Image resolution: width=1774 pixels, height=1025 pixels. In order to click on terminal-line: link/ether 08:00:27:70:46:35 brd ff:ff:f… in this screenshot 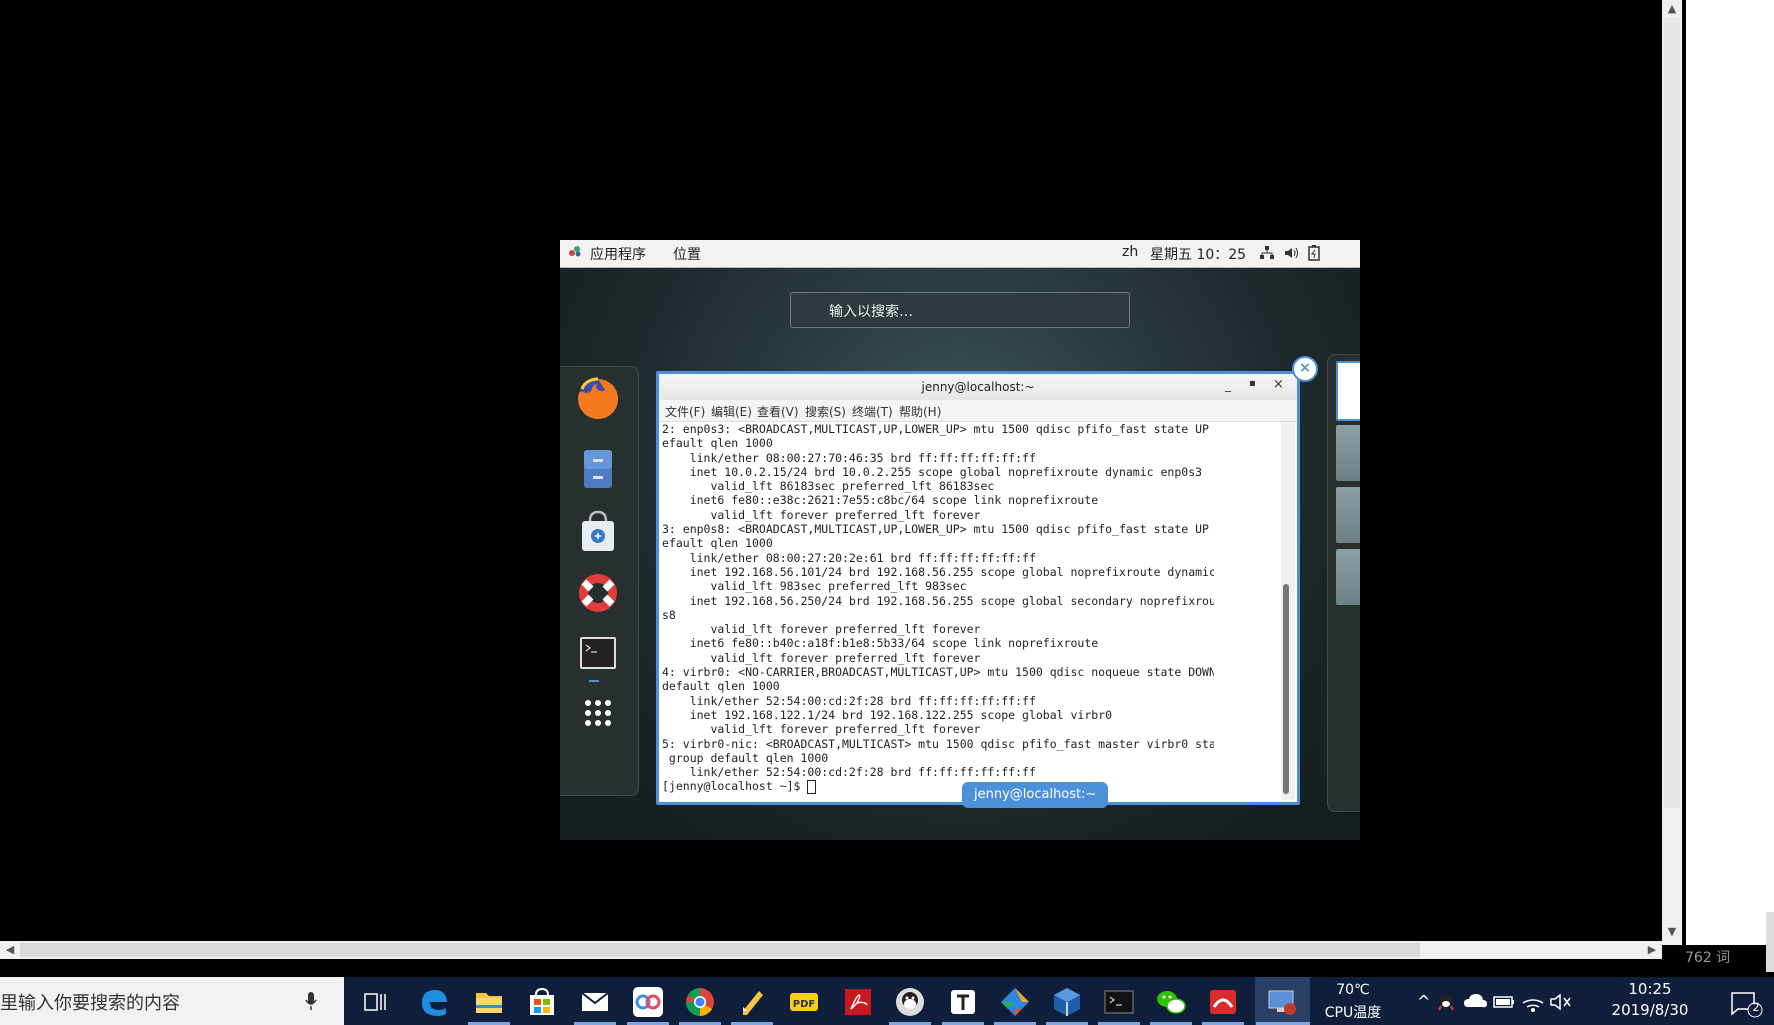, I will do `click(849, 457)`.